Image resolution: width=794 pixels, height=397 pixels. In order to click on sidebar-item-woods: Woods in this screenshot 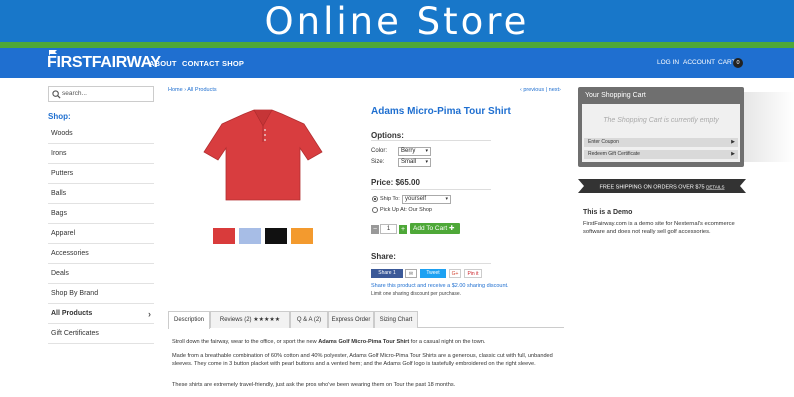, I will do `click(101, 134)`.